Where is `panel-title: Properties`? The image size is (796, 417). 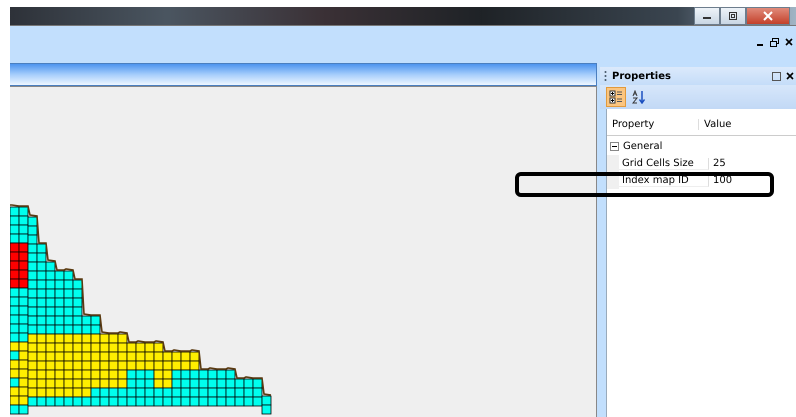
panel-title: Properties is located at coordinates (641, 76).